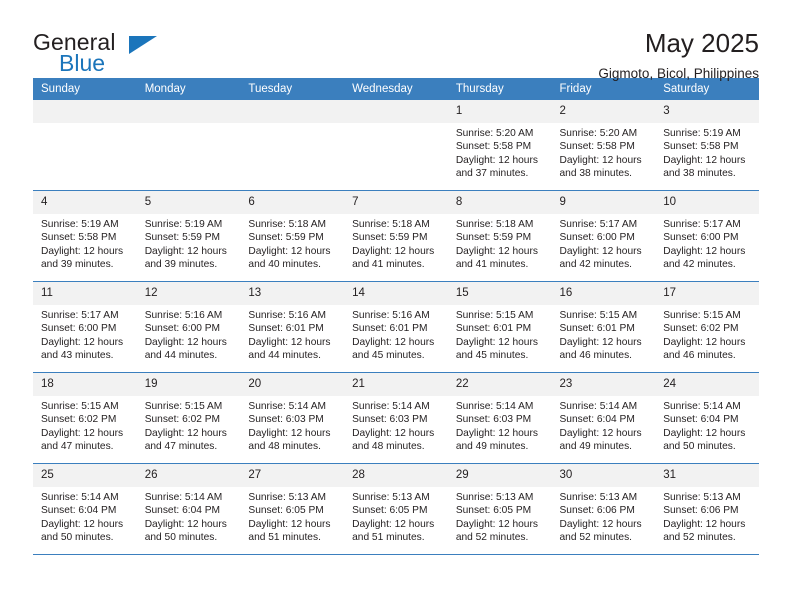  I want to click on sunrise-text: Sunrise: 5:18 AM, so click(287, 224).